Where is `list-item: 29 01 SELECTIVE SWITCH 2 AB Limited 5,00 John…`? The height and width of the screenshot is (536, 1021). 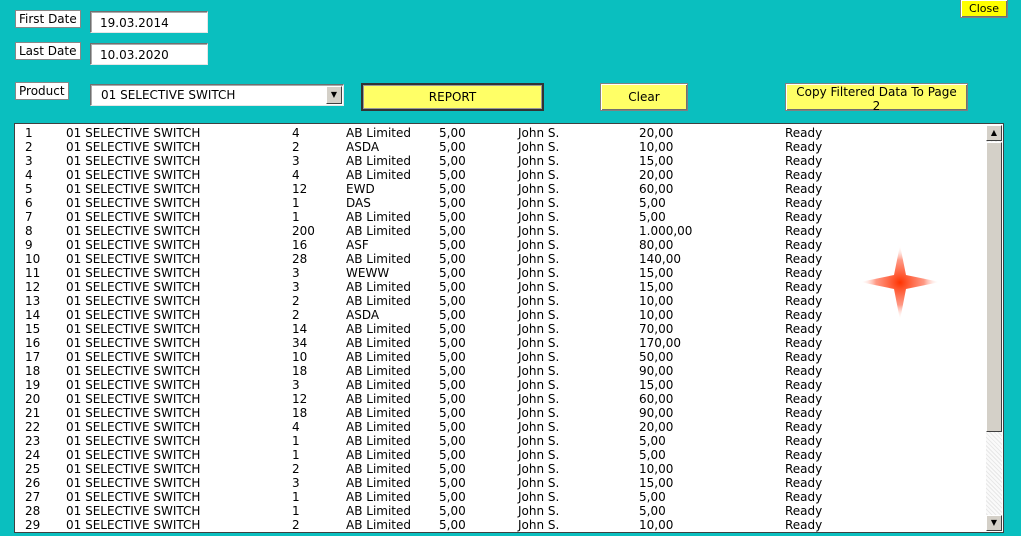 list-item: 29 01 SELECTIVE SWITCH 2 AB Limited 5,00 John… is located at coordinates (500, 525).